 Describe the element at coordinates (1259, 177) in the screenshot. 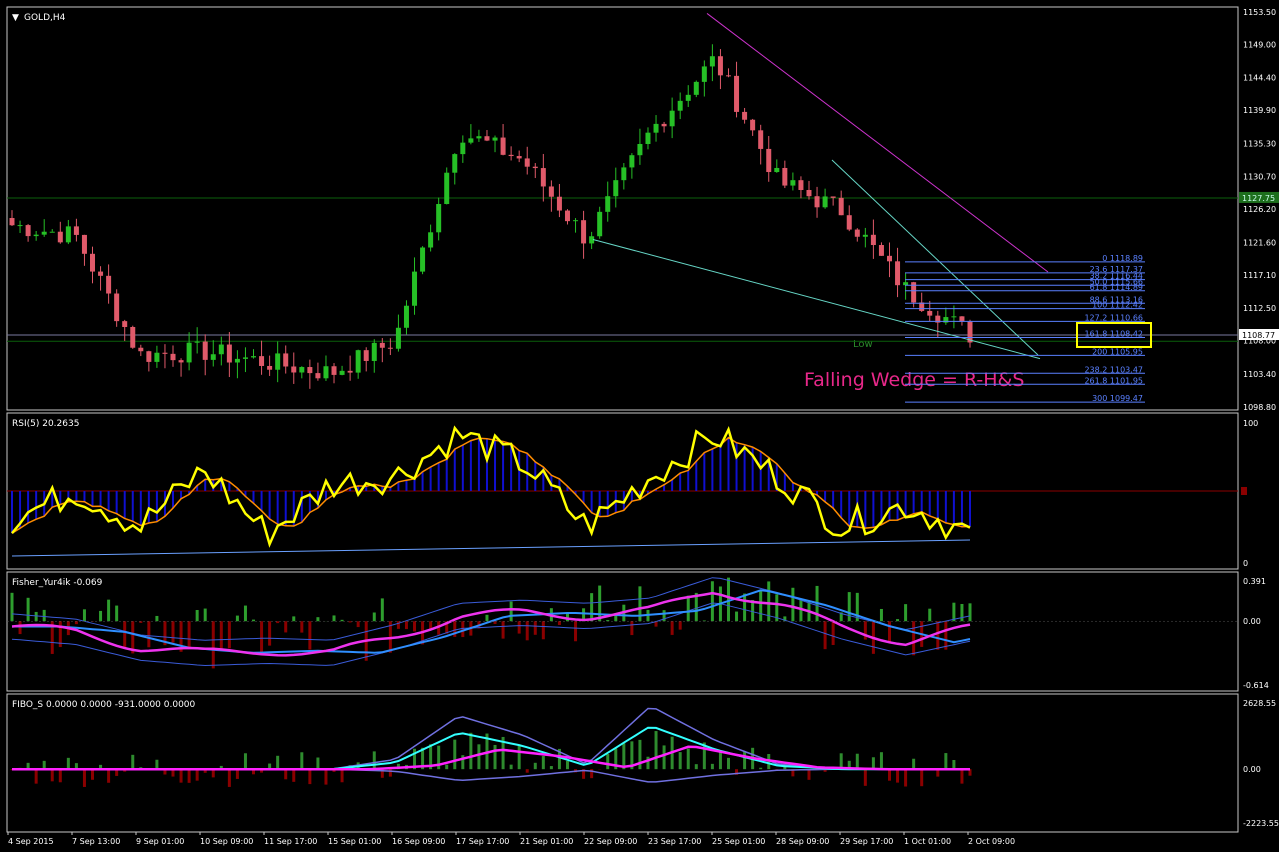

I see `price-axis-label: 1130.70` at that location.